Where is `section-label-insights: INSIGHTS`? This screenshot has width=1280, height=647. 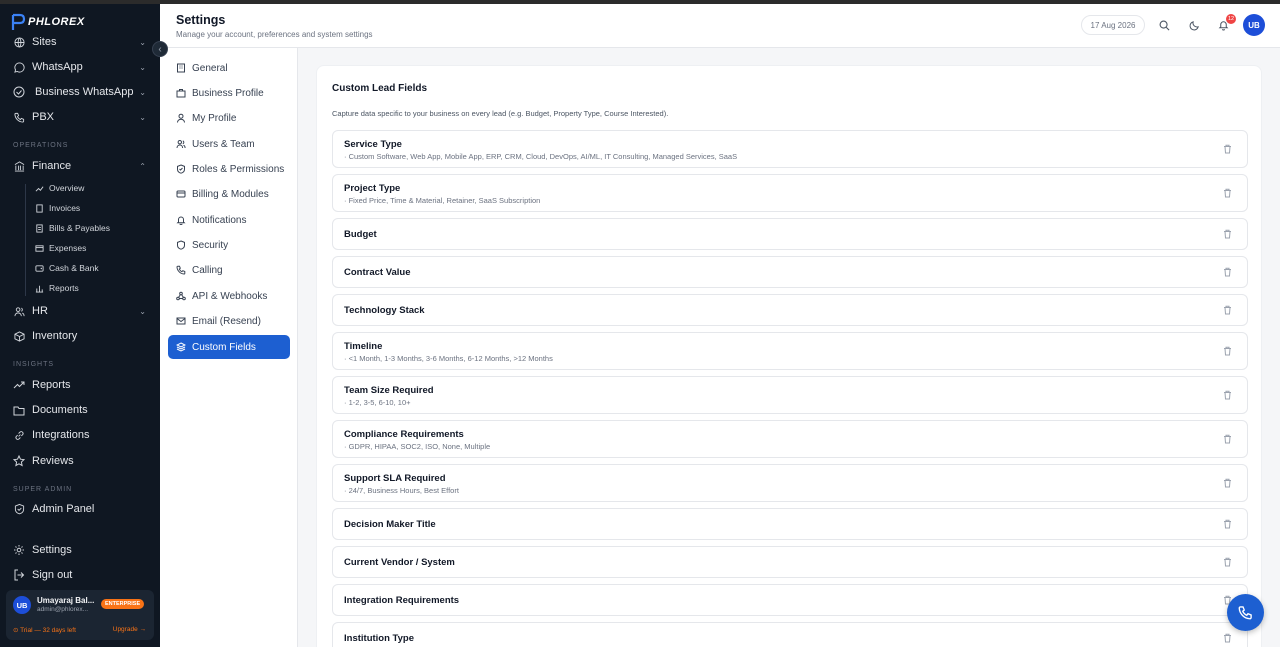 section-label-insights: INSIGHTS is located at coordinates (34, 364).